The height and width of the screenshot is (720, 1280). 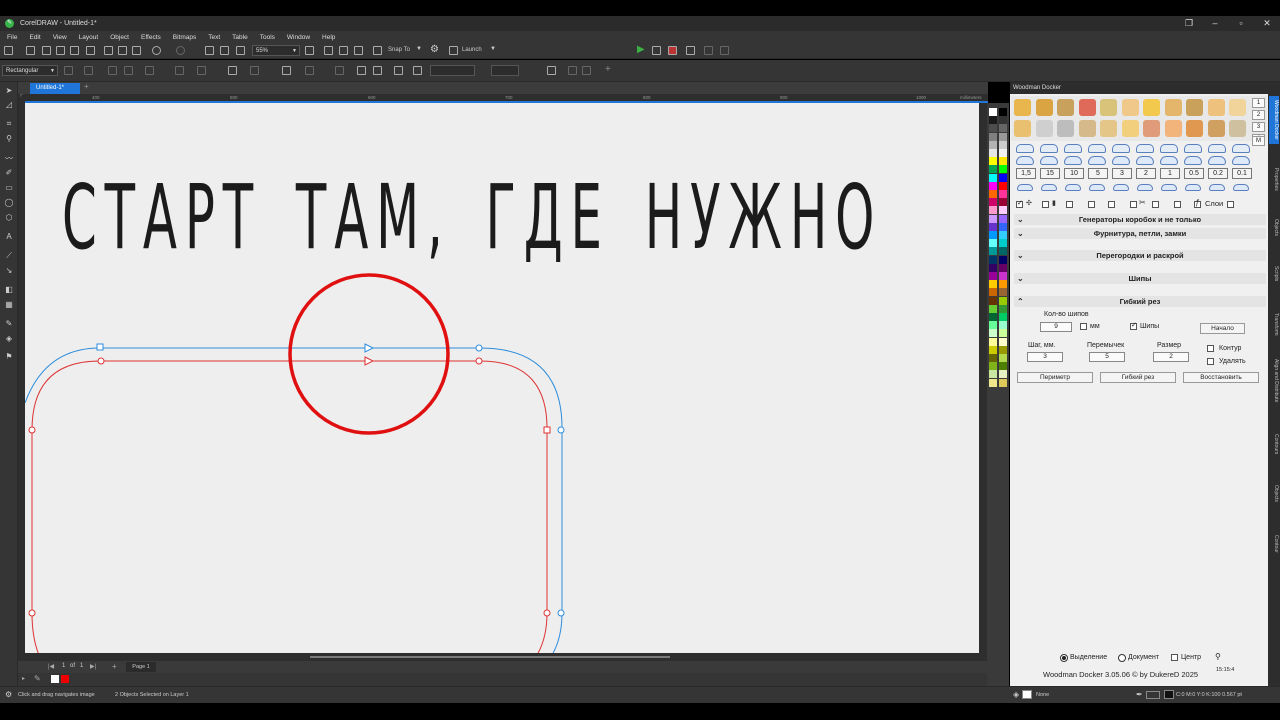 What do you see at coordinates (37, 678) in the screenshot?
I see `eyedropper-icon: ✎` at bounding box center [37, 678].